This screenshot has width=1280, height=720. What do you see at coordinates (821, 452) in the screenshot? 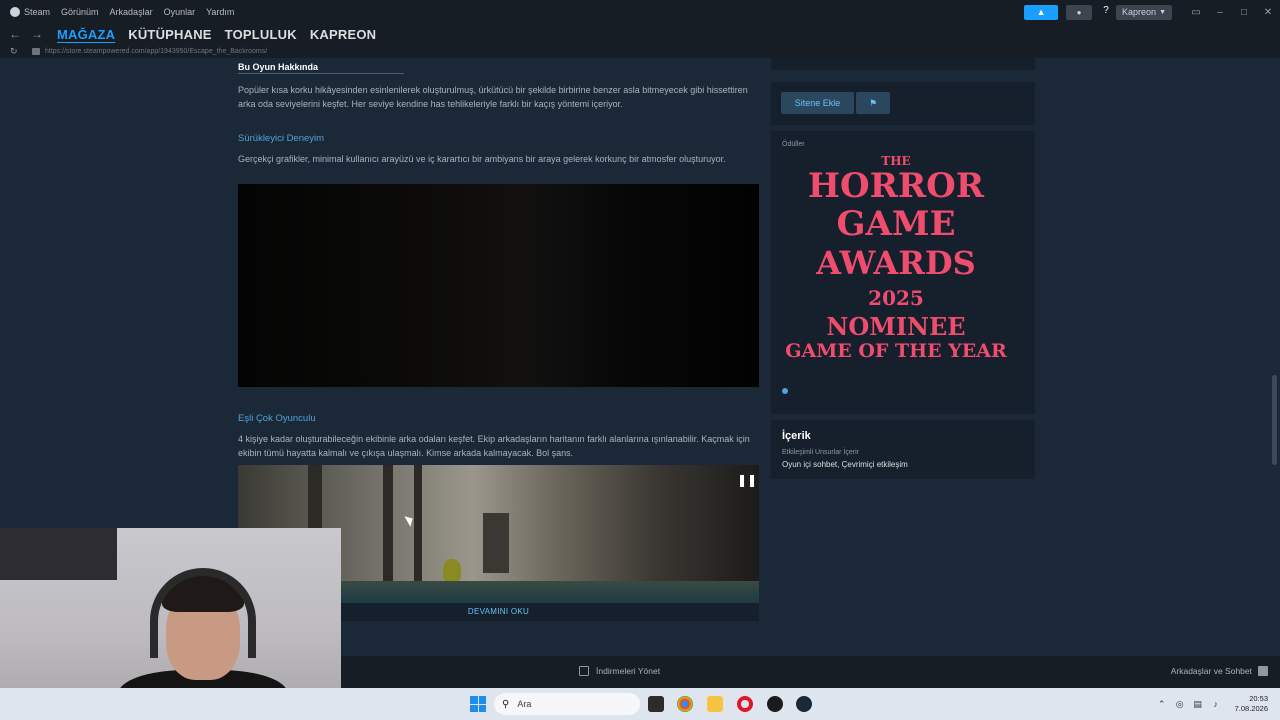
I see `content-subtitle: Etkileşimli Unsurlar İçerir` at bounding box center [821, 452].